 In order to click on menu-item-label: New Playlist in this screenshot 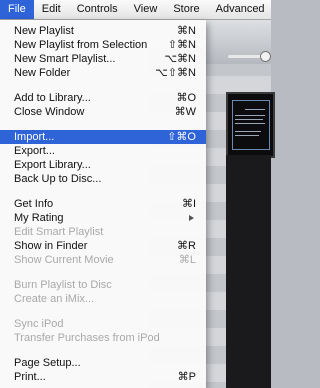, I will do `click(44, 31)`.